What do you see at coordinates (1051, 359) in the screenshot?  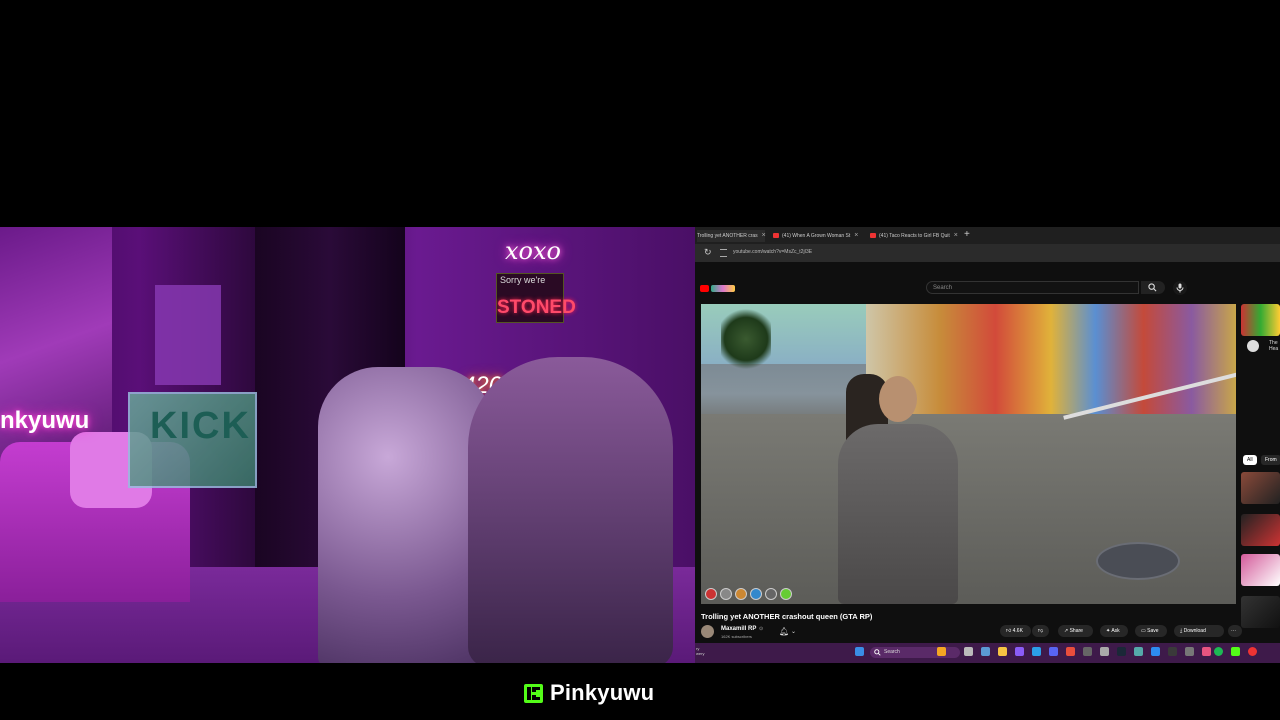 I see `game-mural-wall` at bounding box center [1051, 359].